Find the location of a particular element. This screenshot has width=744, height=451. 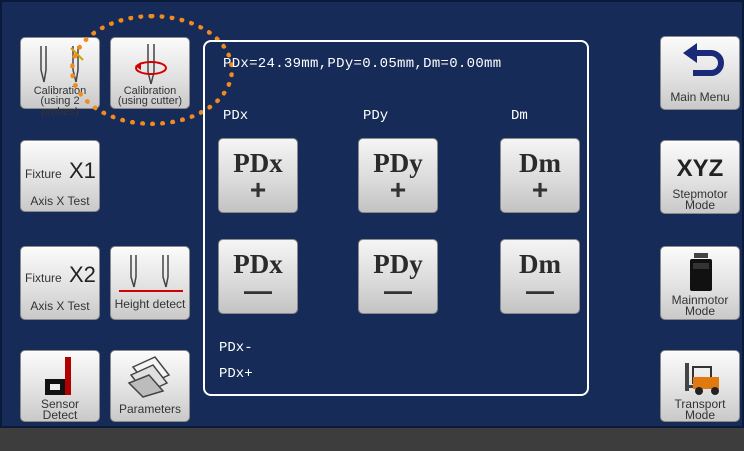

back-arrow-icon is located at coordinates (703, 59).